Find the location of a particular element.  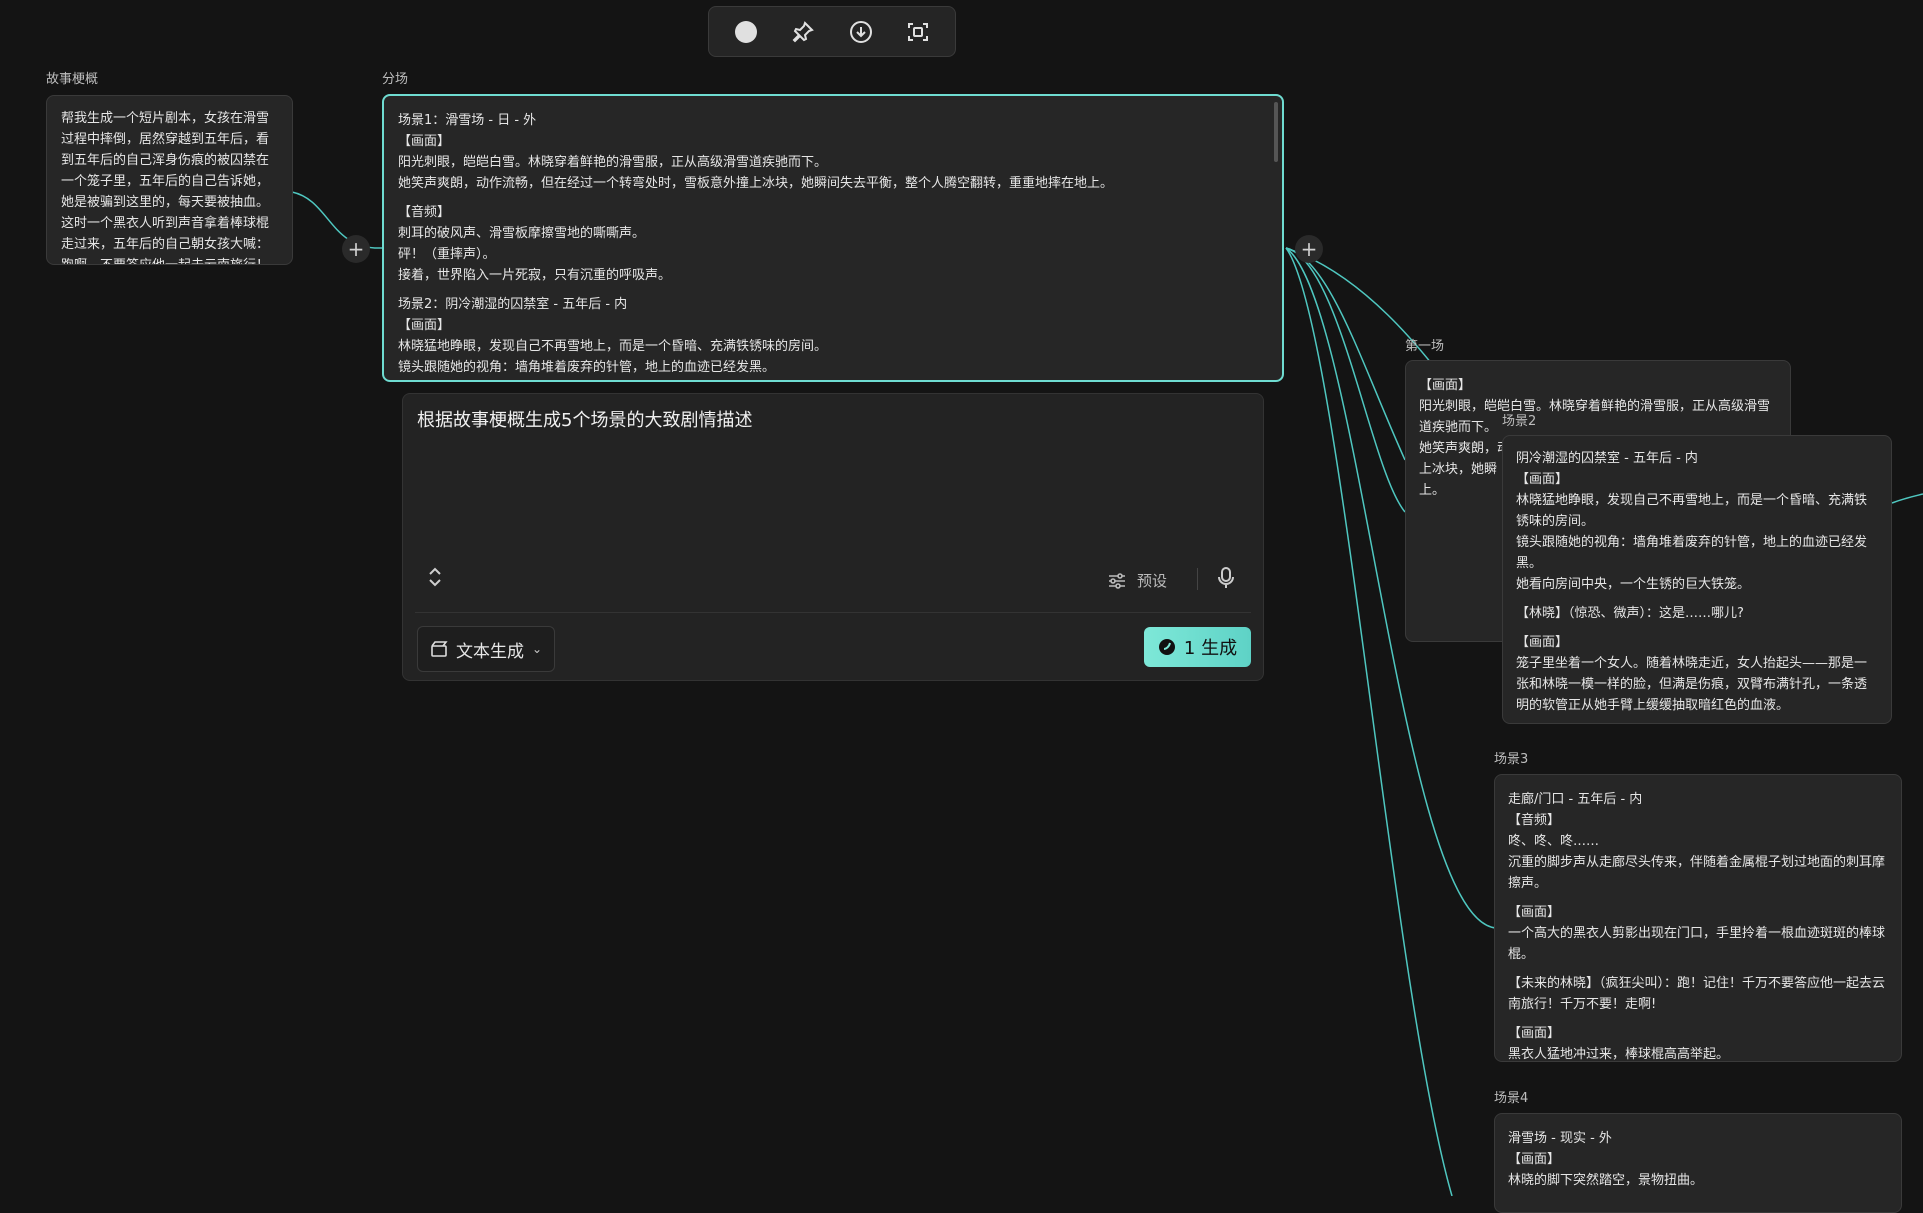

preset-button: 预设 is located at coordinates (1137, 580).